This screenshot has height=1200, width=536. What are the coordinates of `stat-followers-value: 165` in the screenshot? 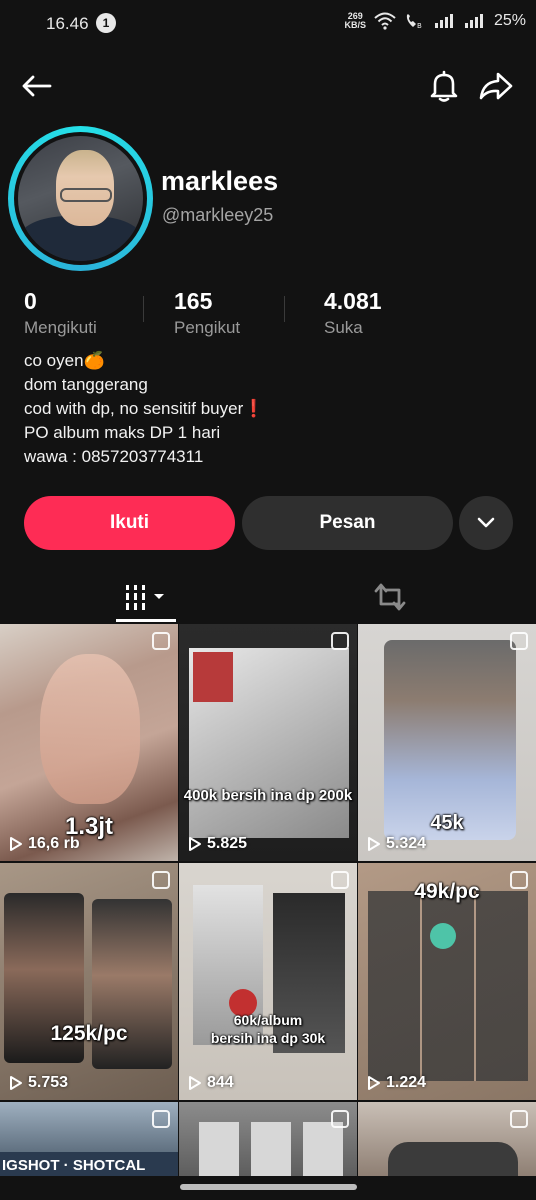 It's located at (193, 301).